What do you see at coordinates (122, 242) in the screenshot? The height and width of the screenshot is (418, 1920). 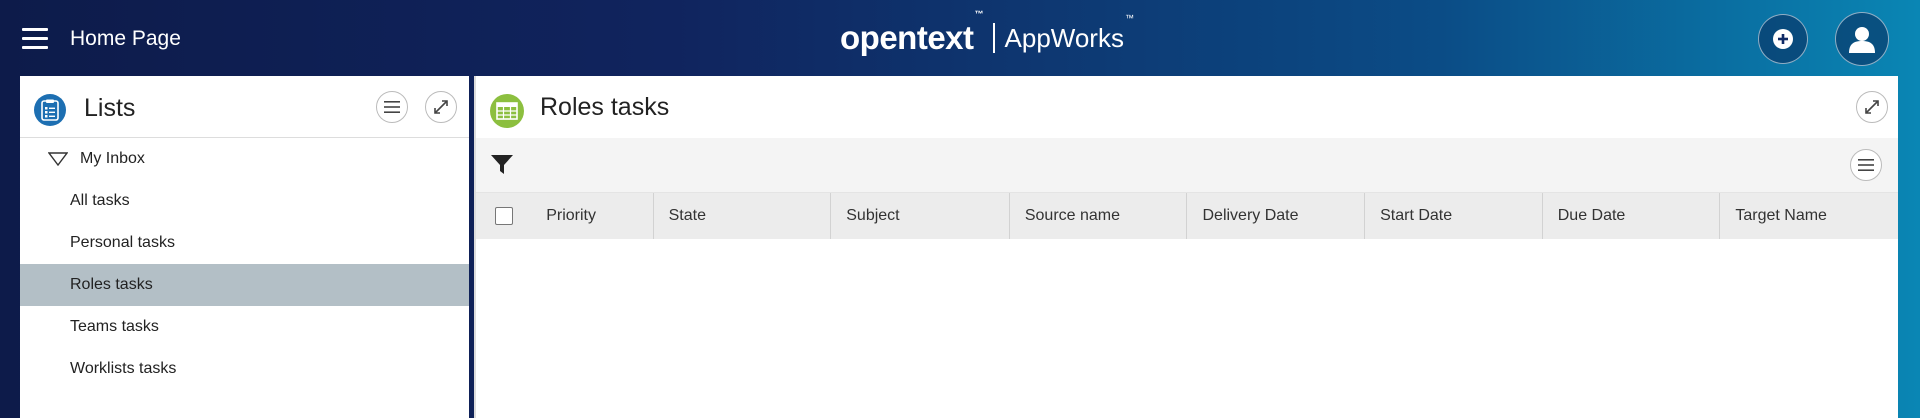 I see `tree-item-label: Personal tasks` at bounding box center [122, 242].